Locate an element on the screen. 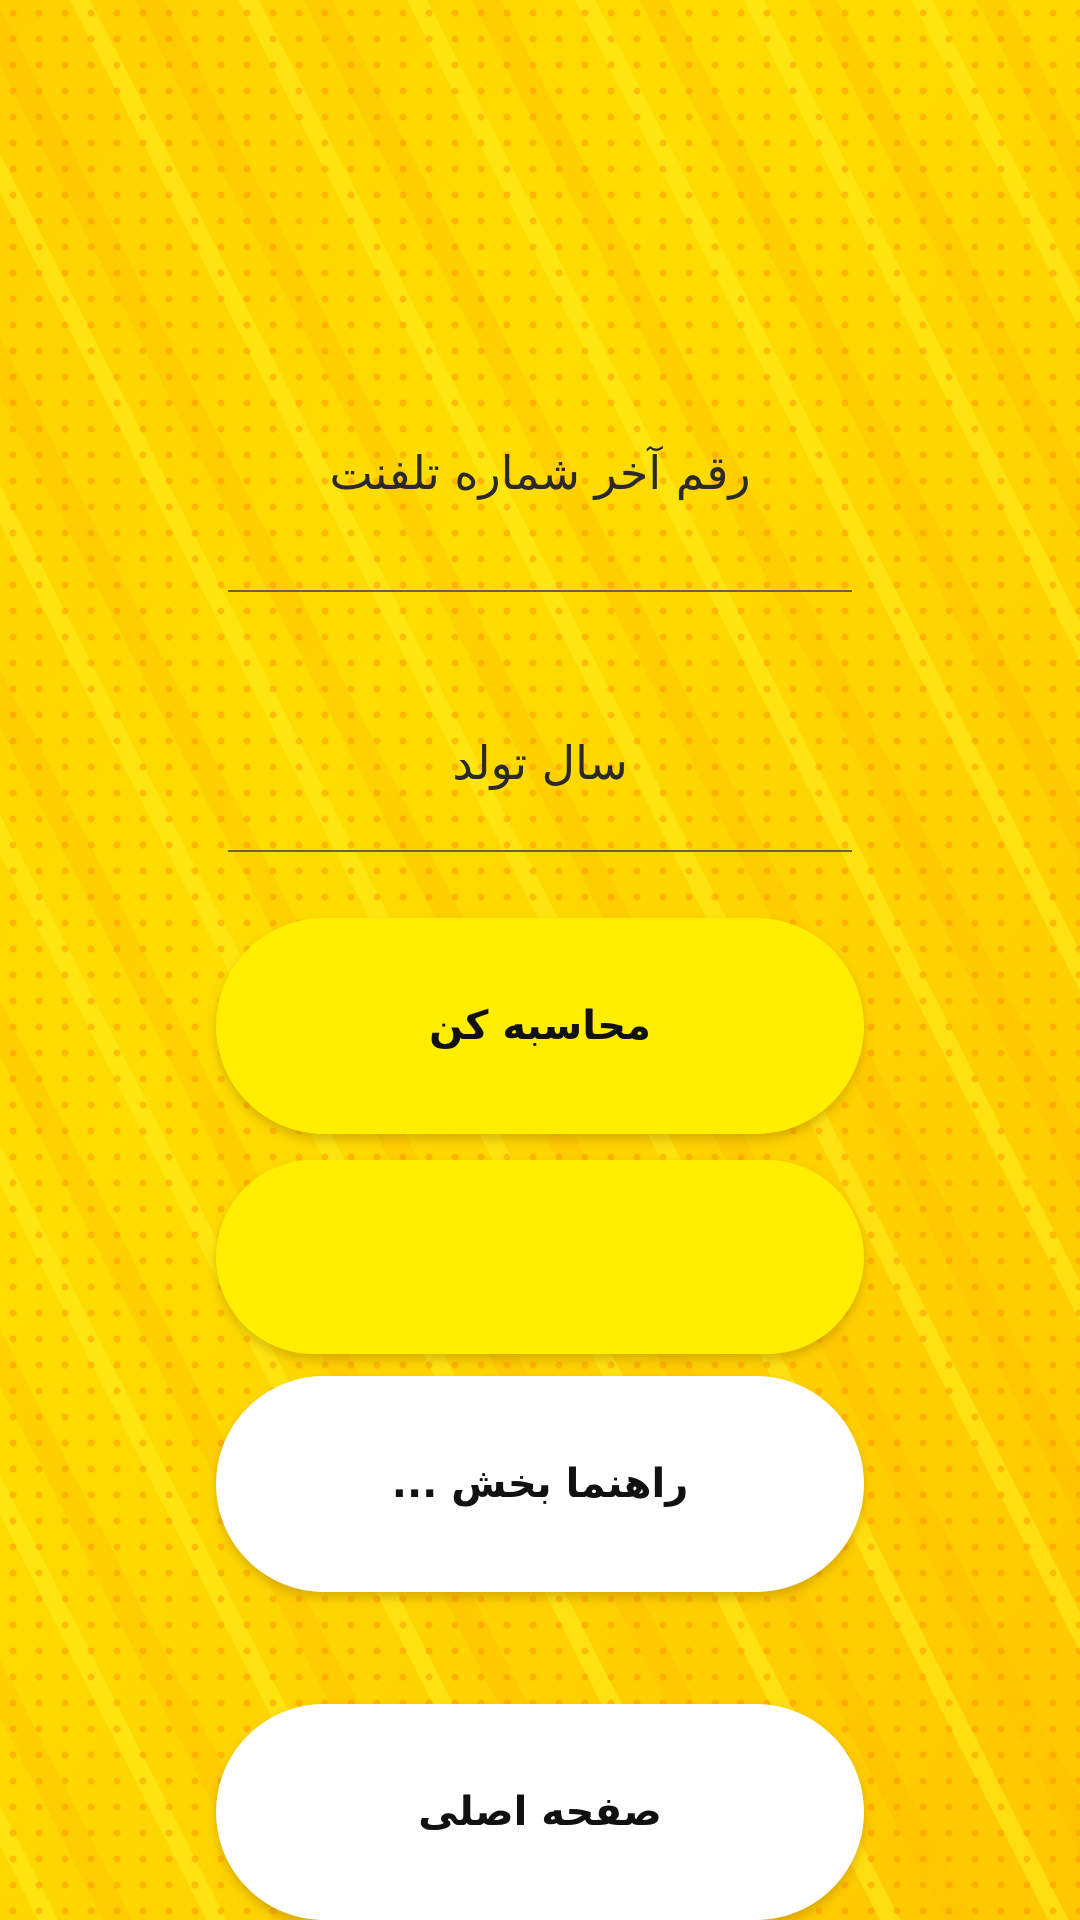 Image resolution: width=1080 pixels, height=1920 pixels. phone-last-digit-placeholder: رقم آخر شماره تلفنت is located at coordinates (540, 473).